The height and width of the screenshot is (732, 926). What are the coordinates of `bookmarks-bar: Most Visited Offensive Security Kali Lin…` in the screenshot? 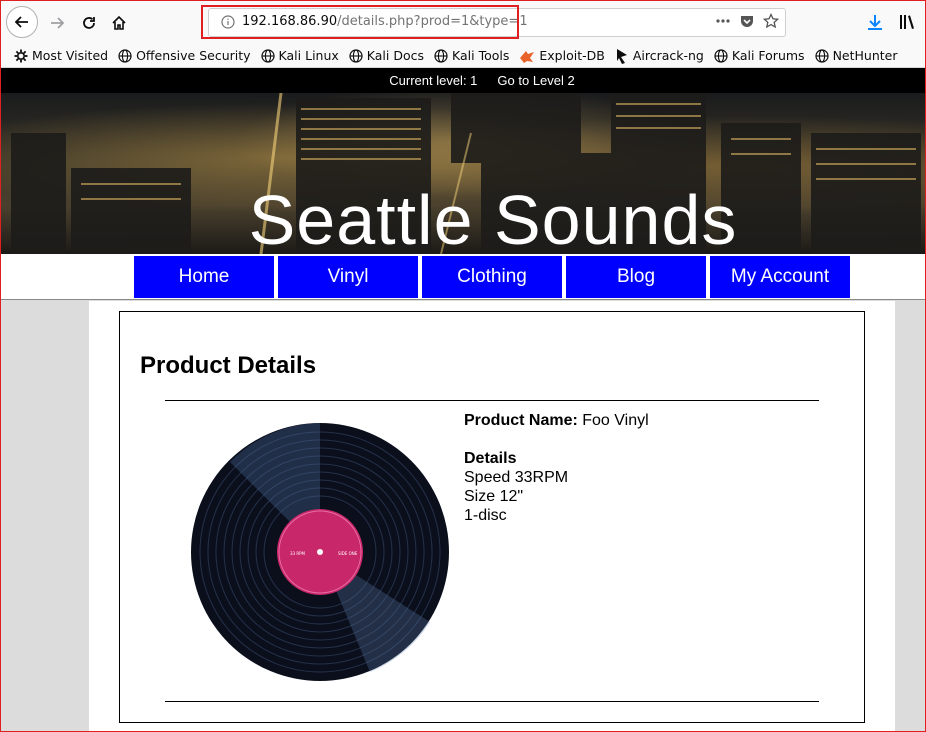 It's located at (463, 56).